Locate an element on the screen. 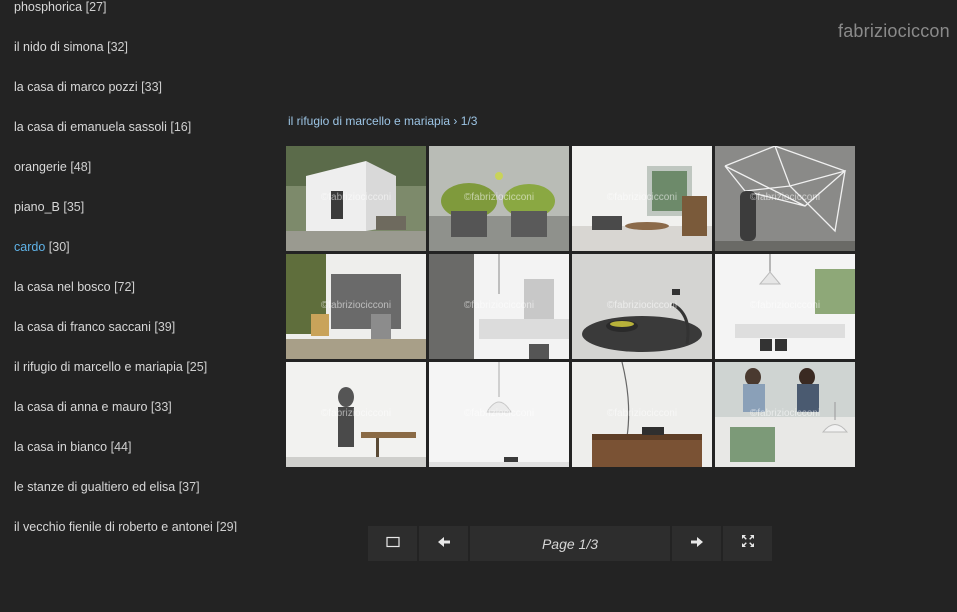 This screenshot has width=957, height=612. page-indicator: Page 1/3 is located at coordinates (570, 543).